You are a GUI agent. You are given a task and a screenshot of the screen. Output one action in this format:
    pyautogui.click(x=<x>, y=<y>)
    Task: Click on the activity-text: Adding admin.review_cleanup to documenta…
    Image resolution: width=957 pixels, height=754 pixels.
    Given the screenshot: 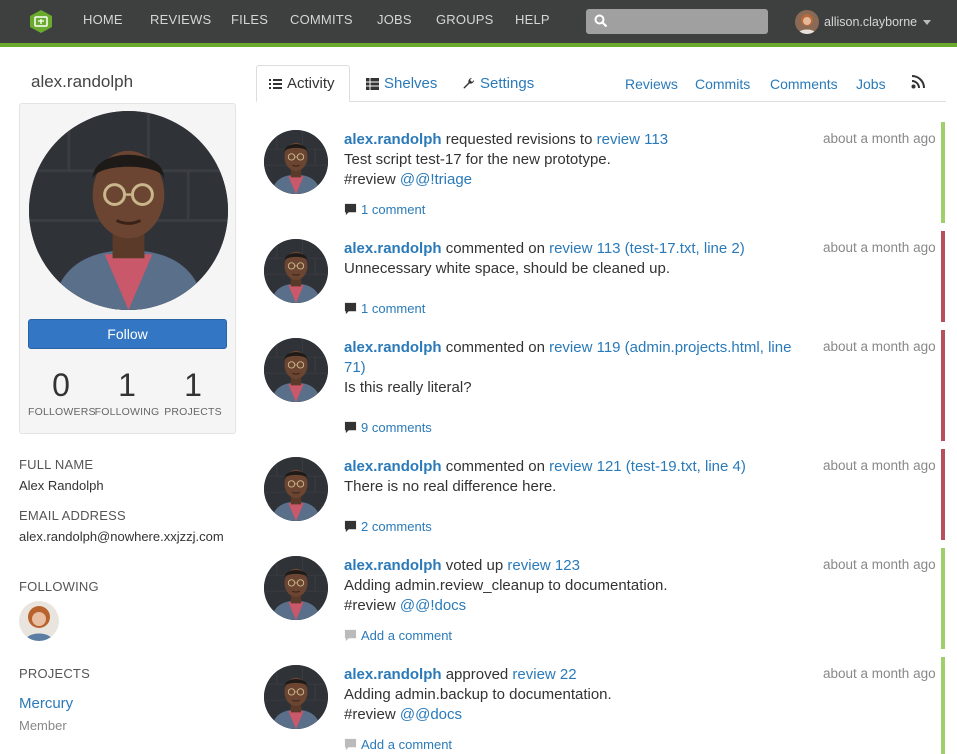 What is the action you would take?
    pyautogui.click(x=506, y=585)
    